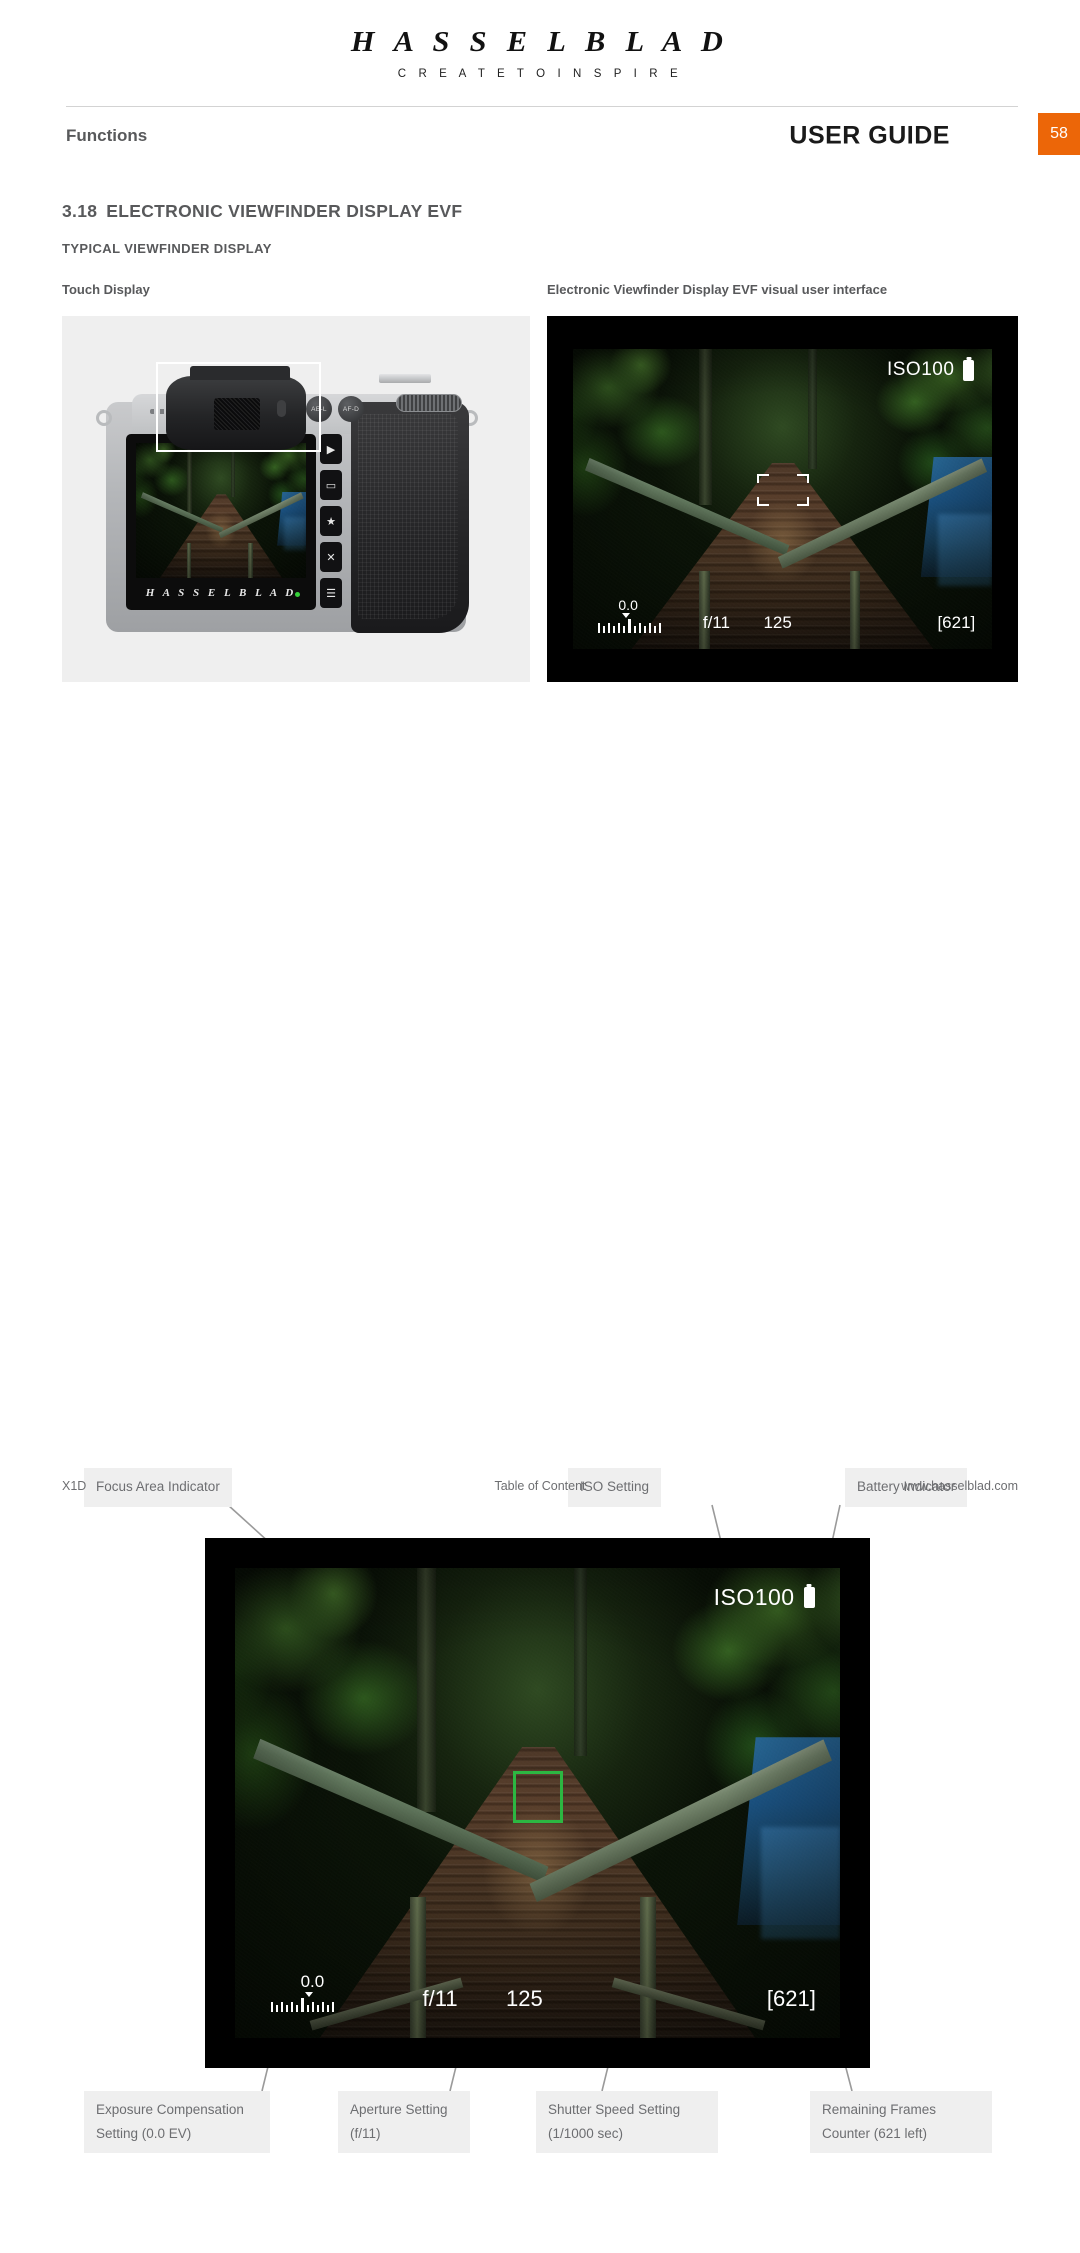 The width and height of the screenshot is (1080, 2253). I want to click on camera-button-column: ▶ ▭ ★ ✕ ☰, so click(332, 522).